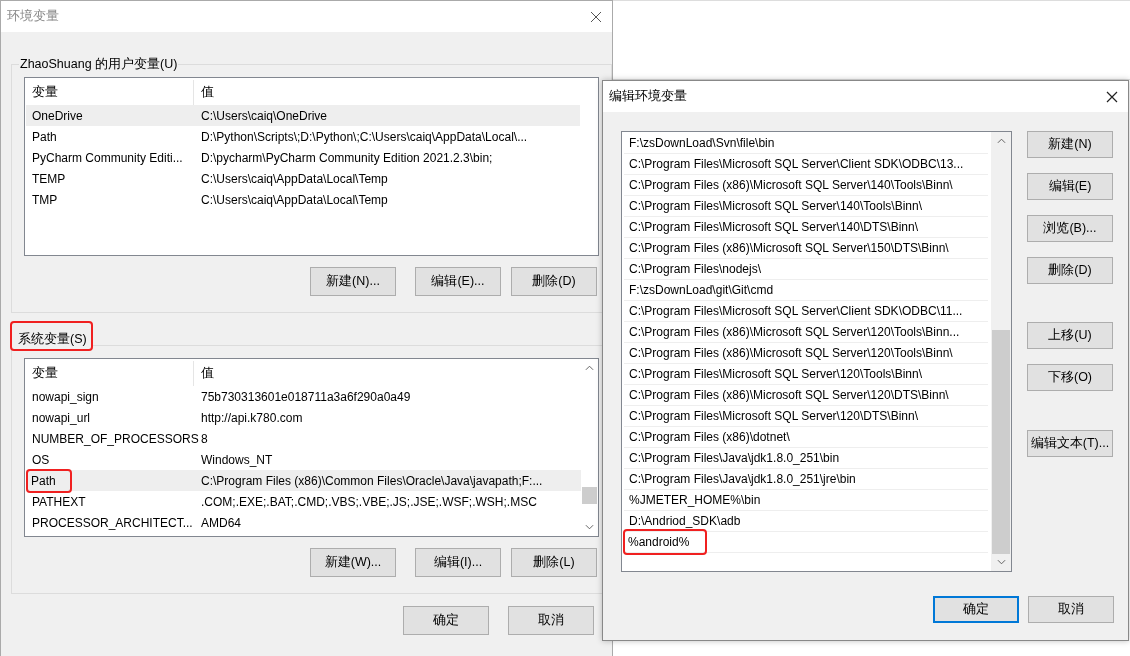 This screenshot has width=1130, height=656. What do you see at coordinates (110, 373) in the screenshot?
I see `column-header: 变量` at bounding box center [110, 373].